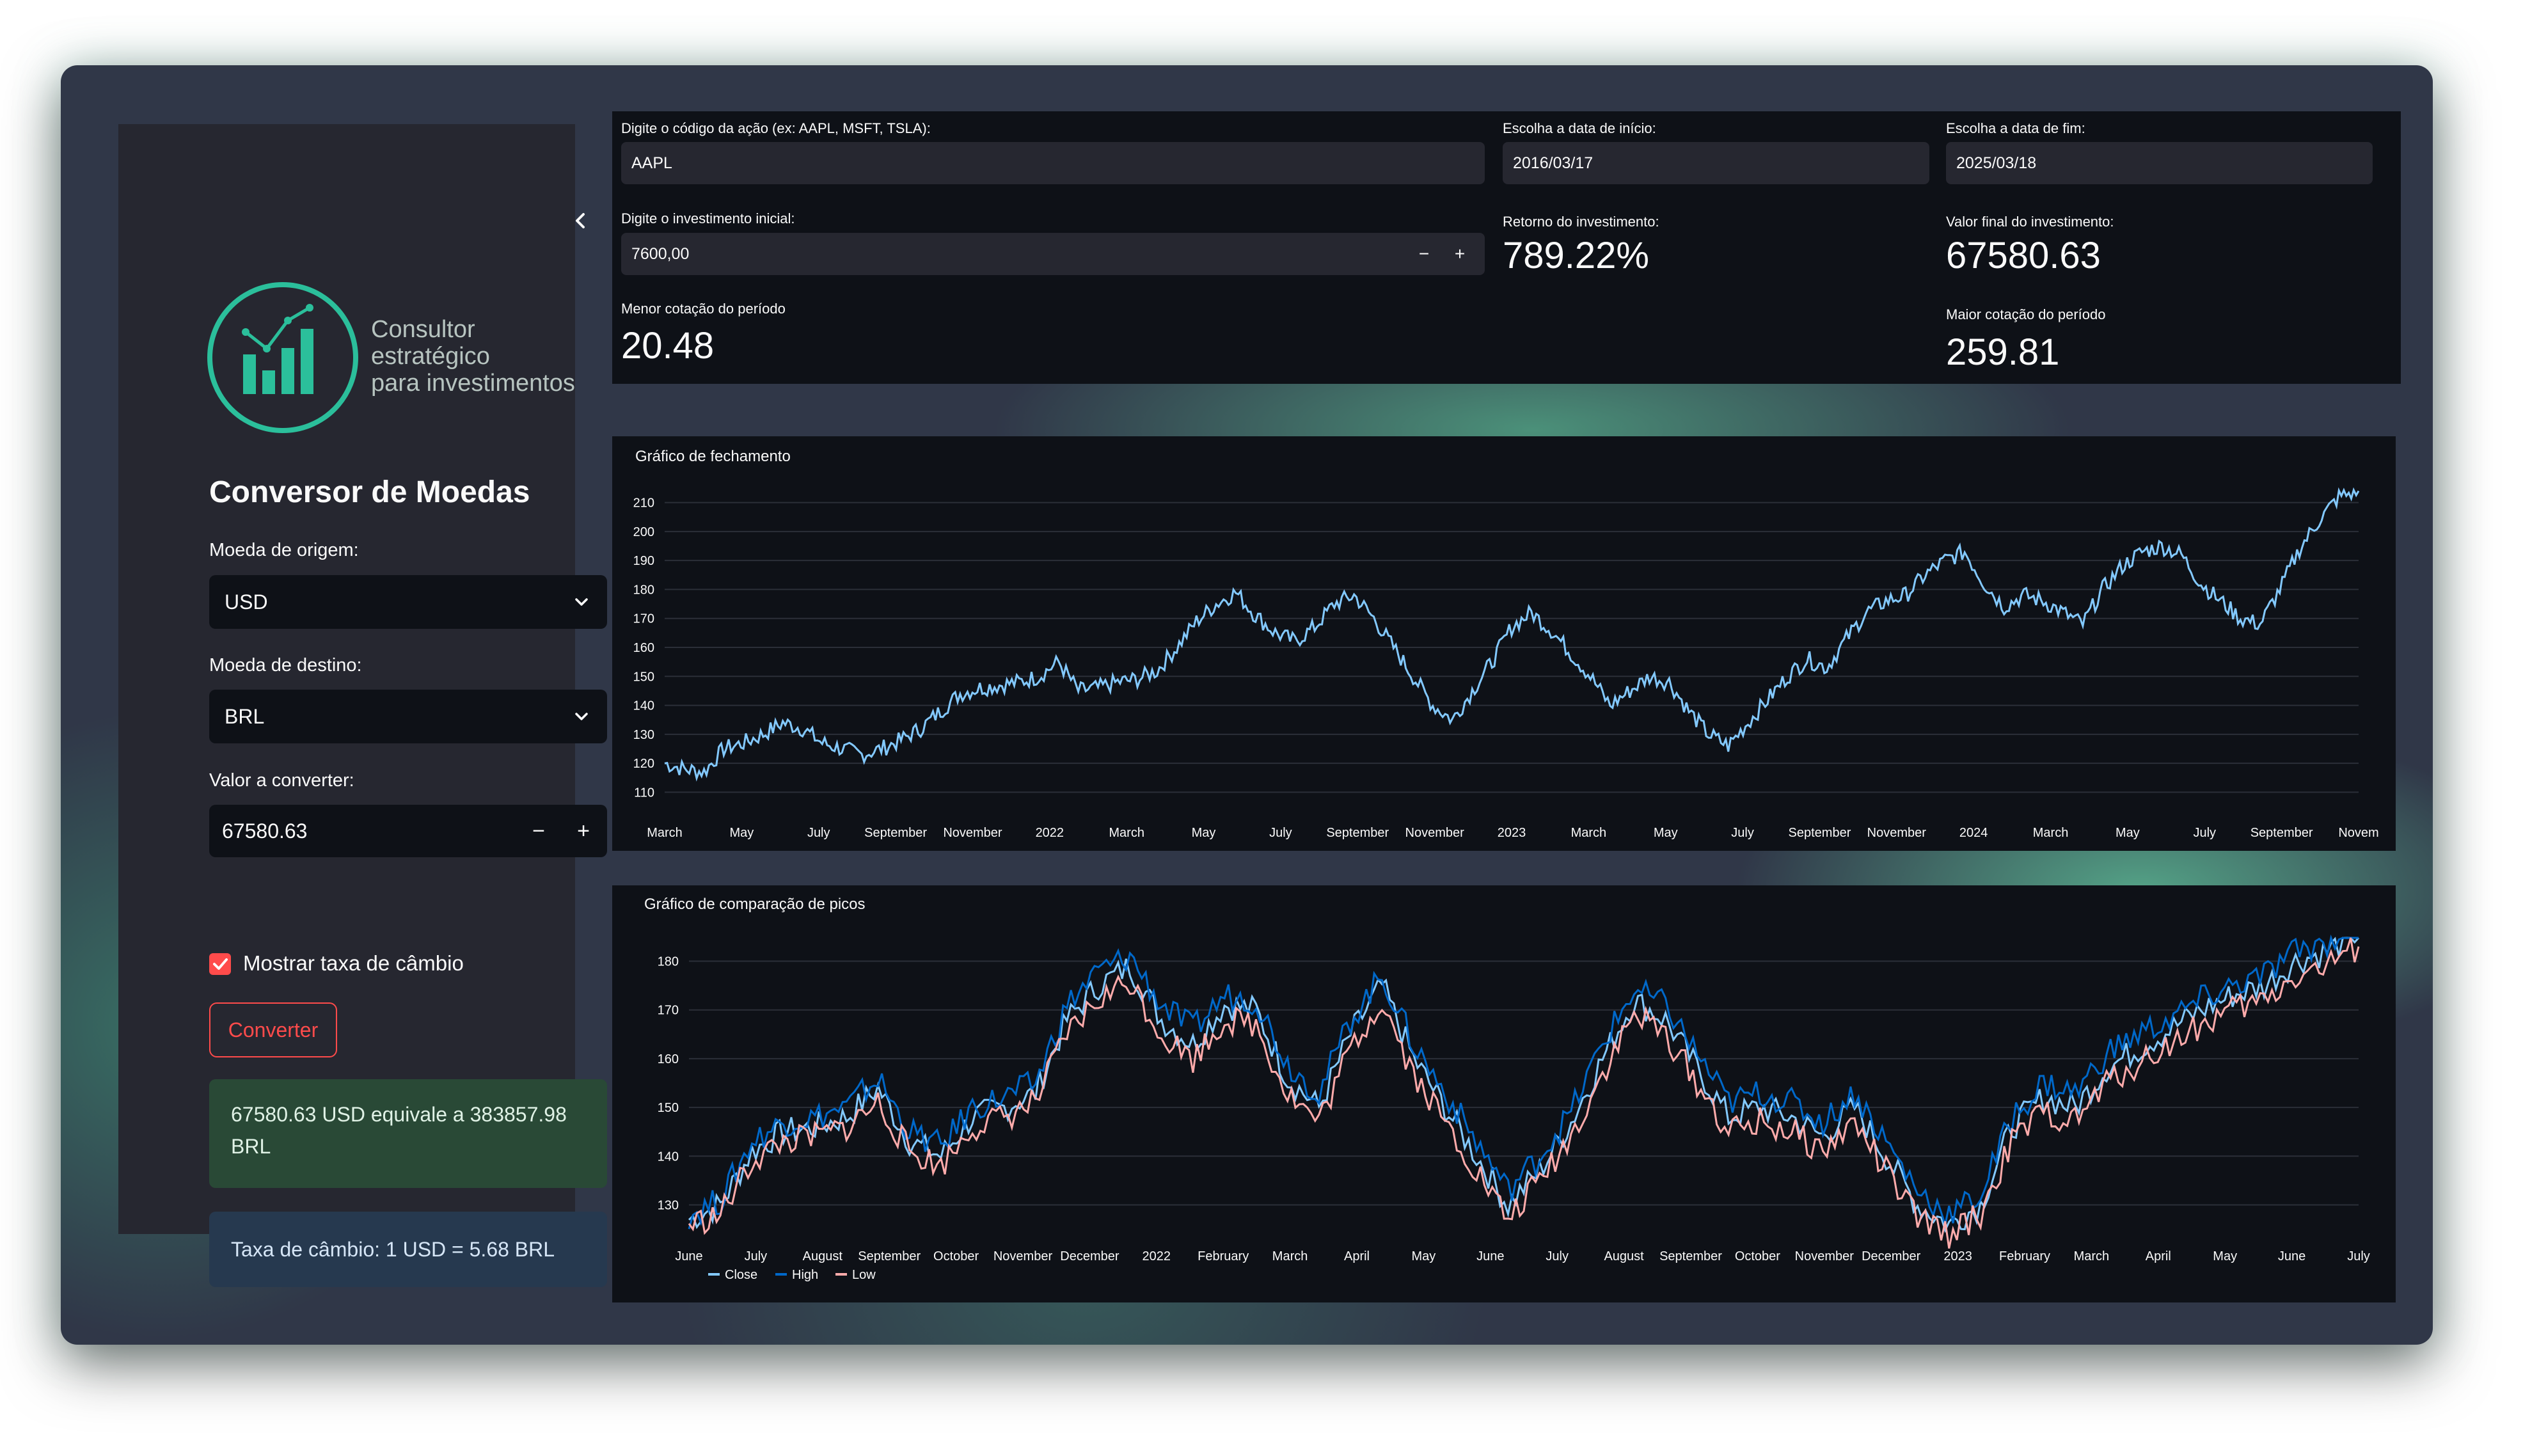  Describe the element at coordinates (1581, 222) in the screenshot. I see `return-label: Retorno do investimento:` at that location.